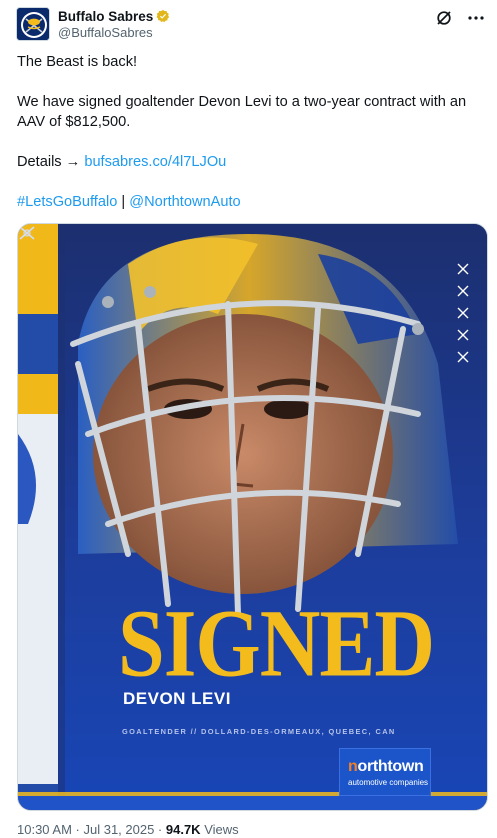 Image resolution: width=497 pixels, height=838 pixels. Describe the element at coordinates (386, 766) in the screenshot. I see `sponsor-brand: northtown` at that location.